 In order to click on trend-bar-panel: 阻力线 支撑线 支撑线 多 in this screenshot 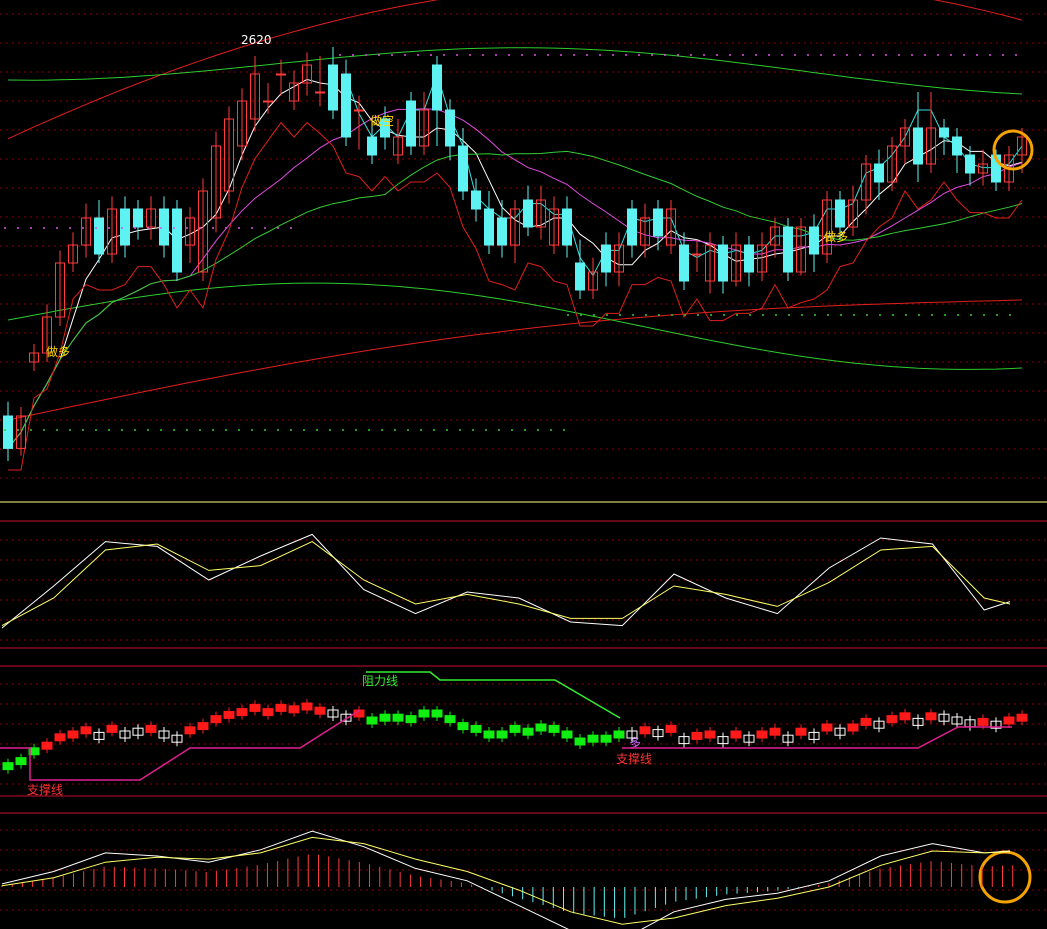, I will do `click(514, 734)`.